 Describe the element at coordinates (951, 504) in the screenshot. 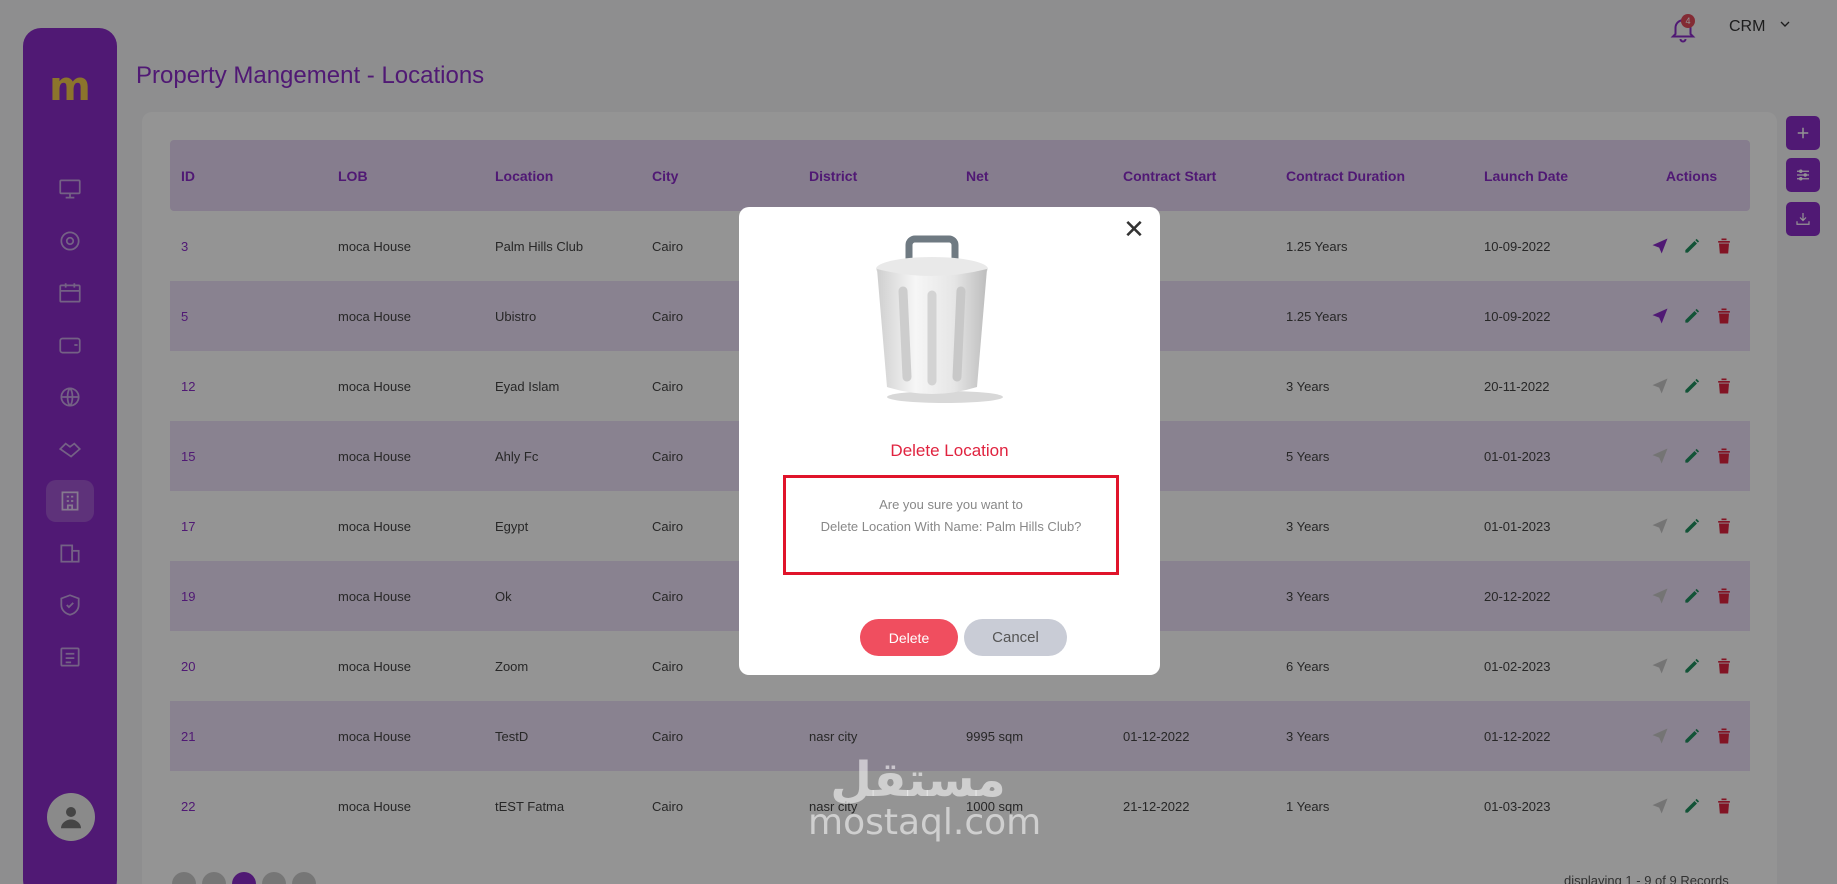

I see `dialog-message-line1: Are you sure you want to` at that location.